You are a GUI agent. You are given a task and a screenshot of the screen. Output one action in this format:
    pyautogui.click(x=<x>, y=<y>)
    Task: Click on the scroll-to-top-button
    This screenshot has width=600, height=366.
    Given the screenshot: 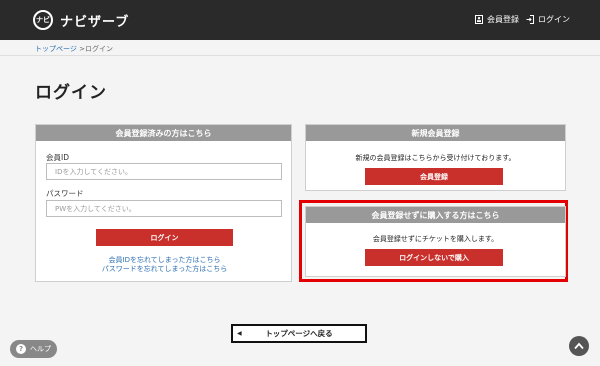 What is the action you would take?
    pyautogui.click(x=579, y=346)
    